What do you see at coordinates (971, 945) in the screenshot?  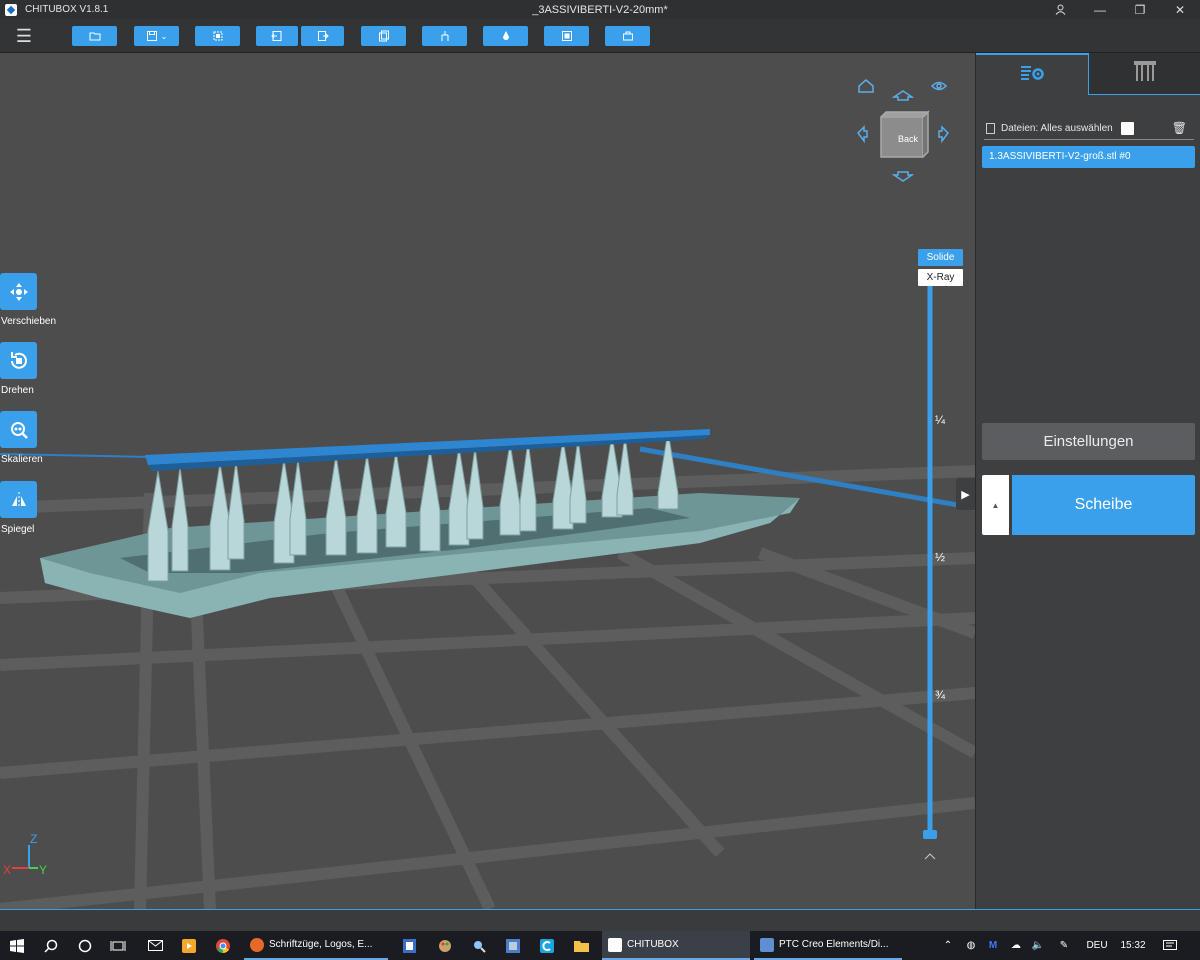 I see `tray-meet-icon: ◍` at bounding box center [971, 945].